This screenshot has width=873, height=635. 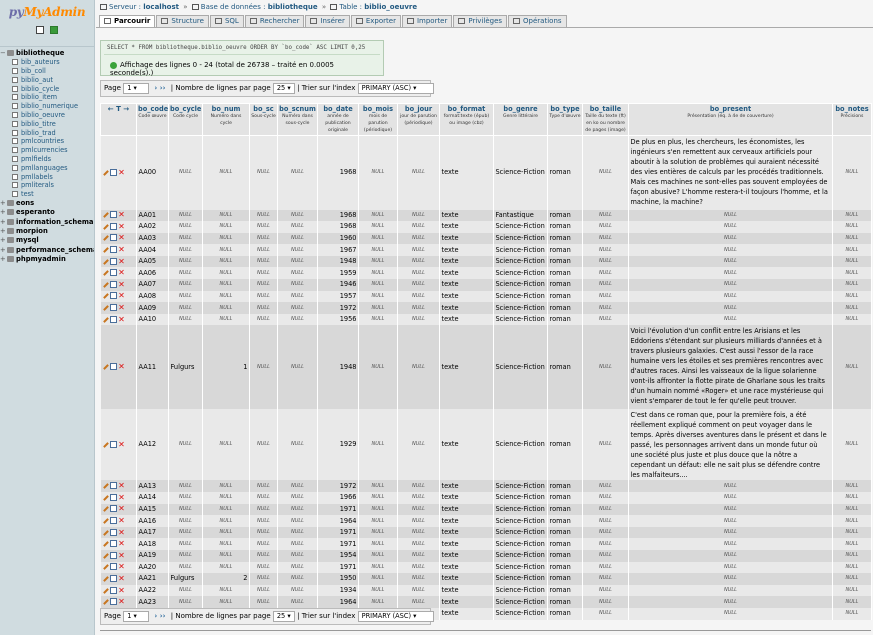 I want to click on cell-date: 1967, so click(x=338, y=250).